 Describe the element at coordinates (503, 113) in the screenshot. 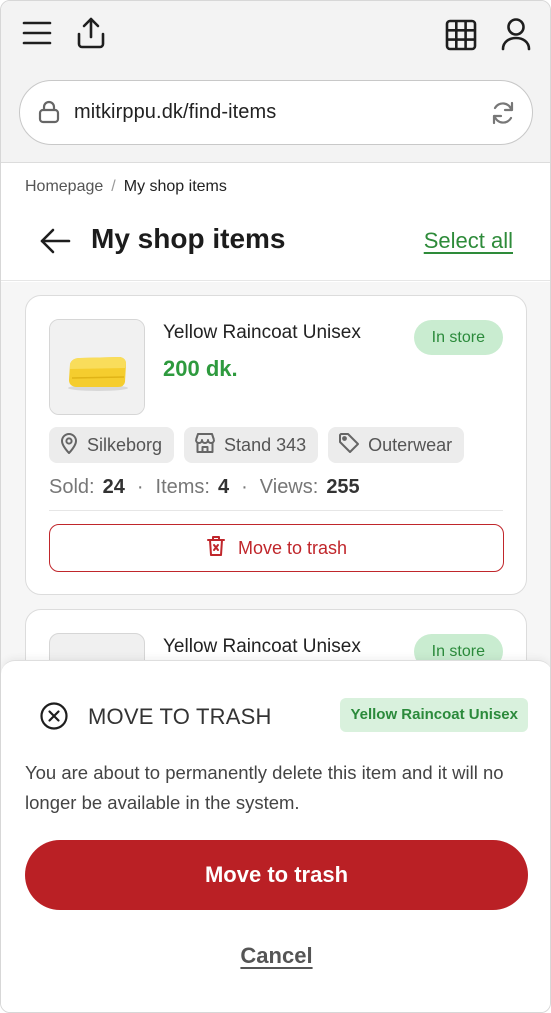

I see `reload-icon` at that location.